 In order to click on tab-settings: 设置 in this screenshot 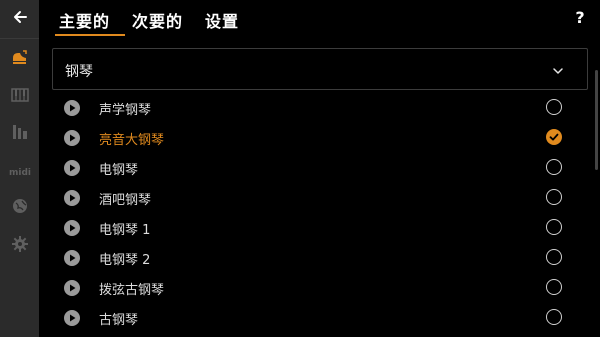, I will do `click(222, 20)`.